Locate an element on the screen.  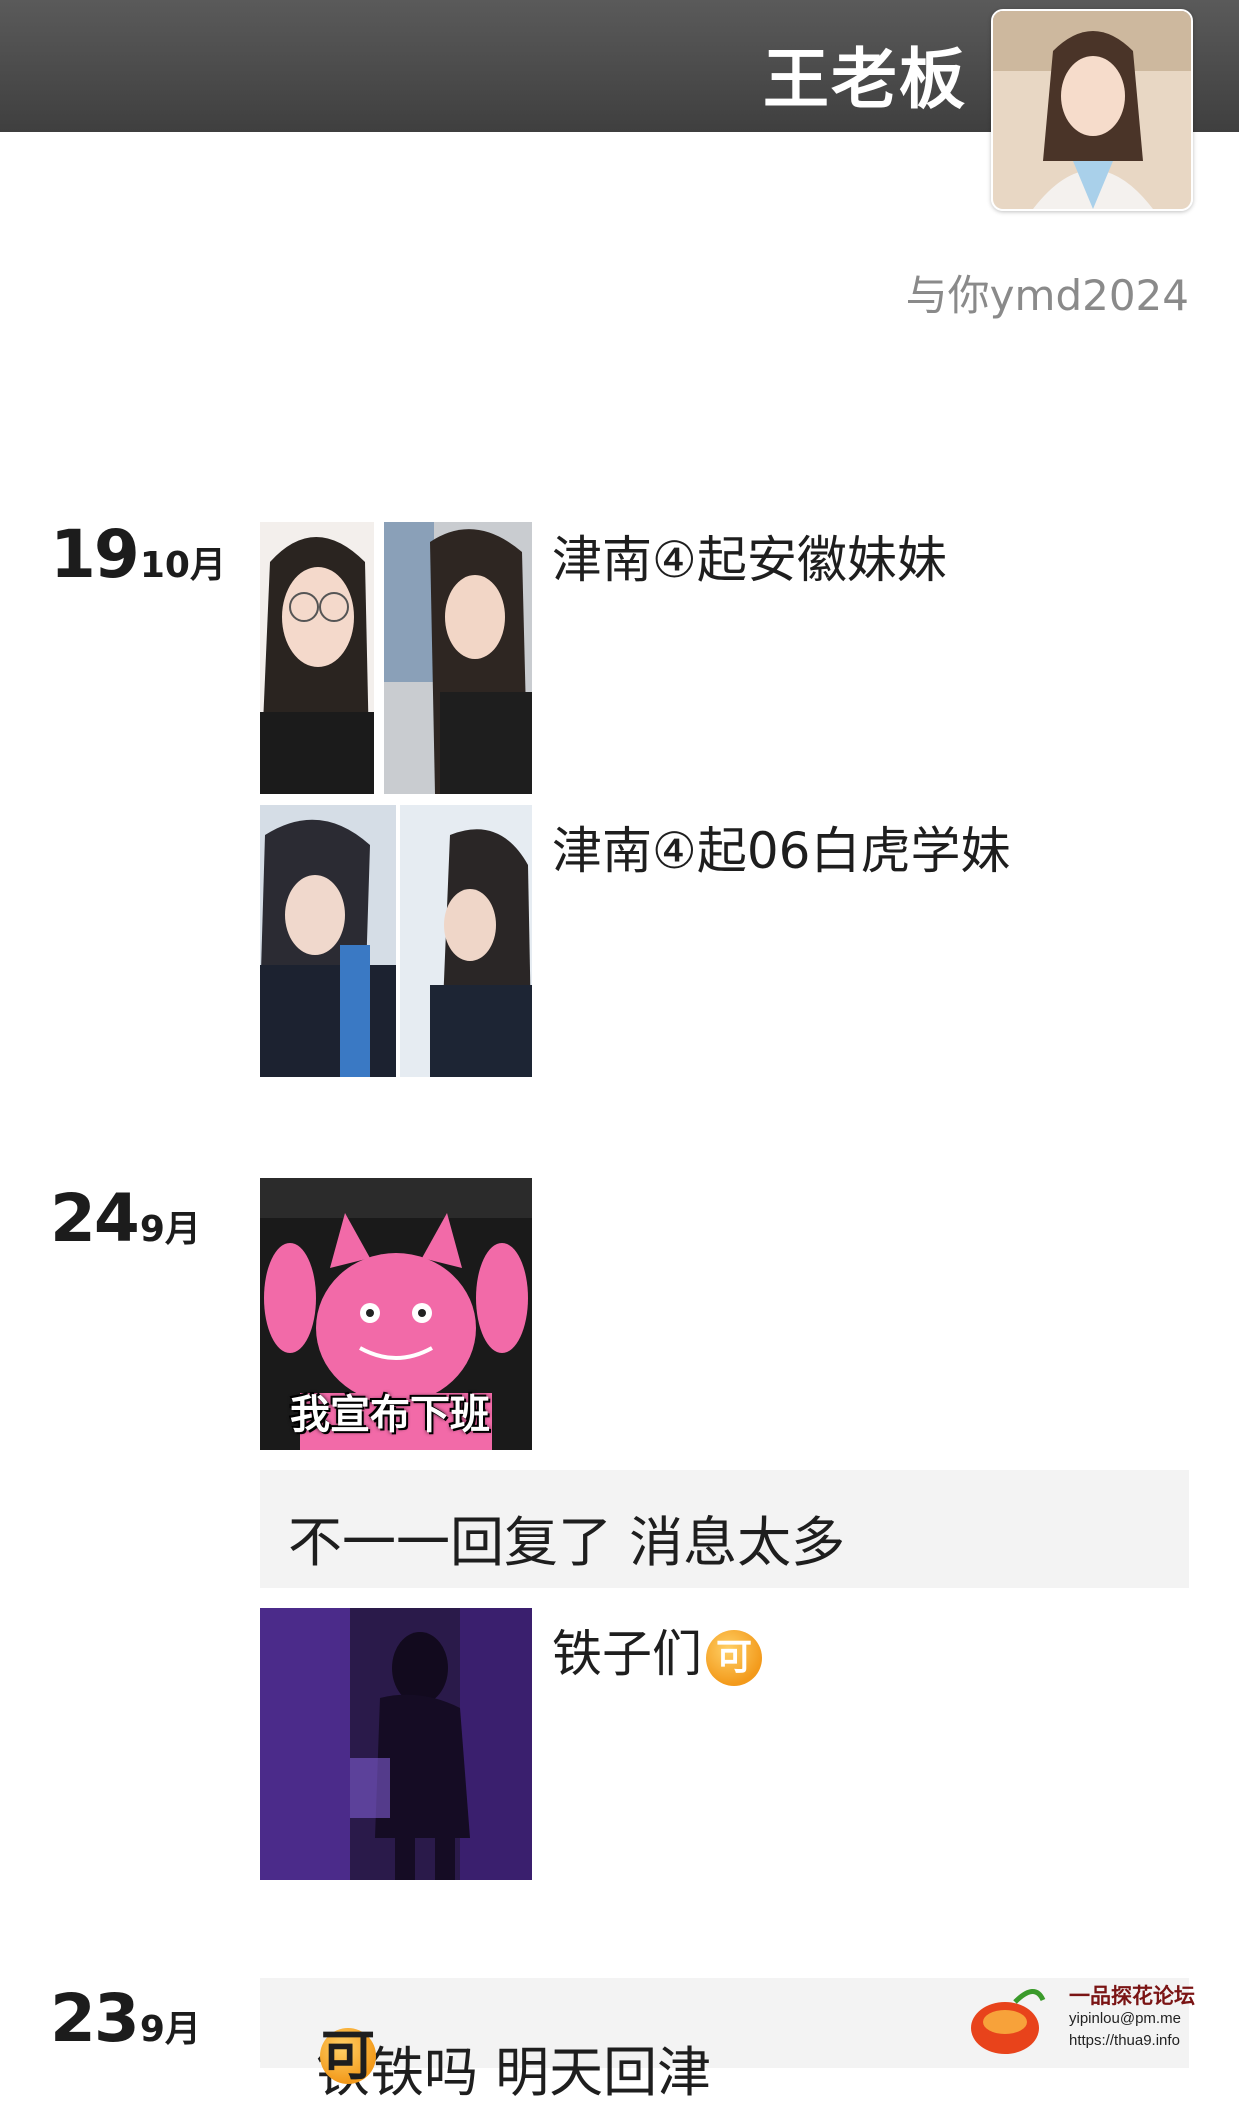
date-day: 24 is located at coordinates (95, 1218).